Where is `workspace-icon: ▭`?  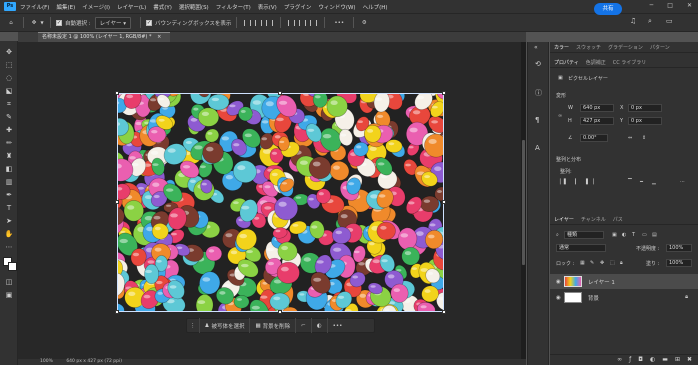
workspace-icon: ▭ is located at coordinates (669, 21).